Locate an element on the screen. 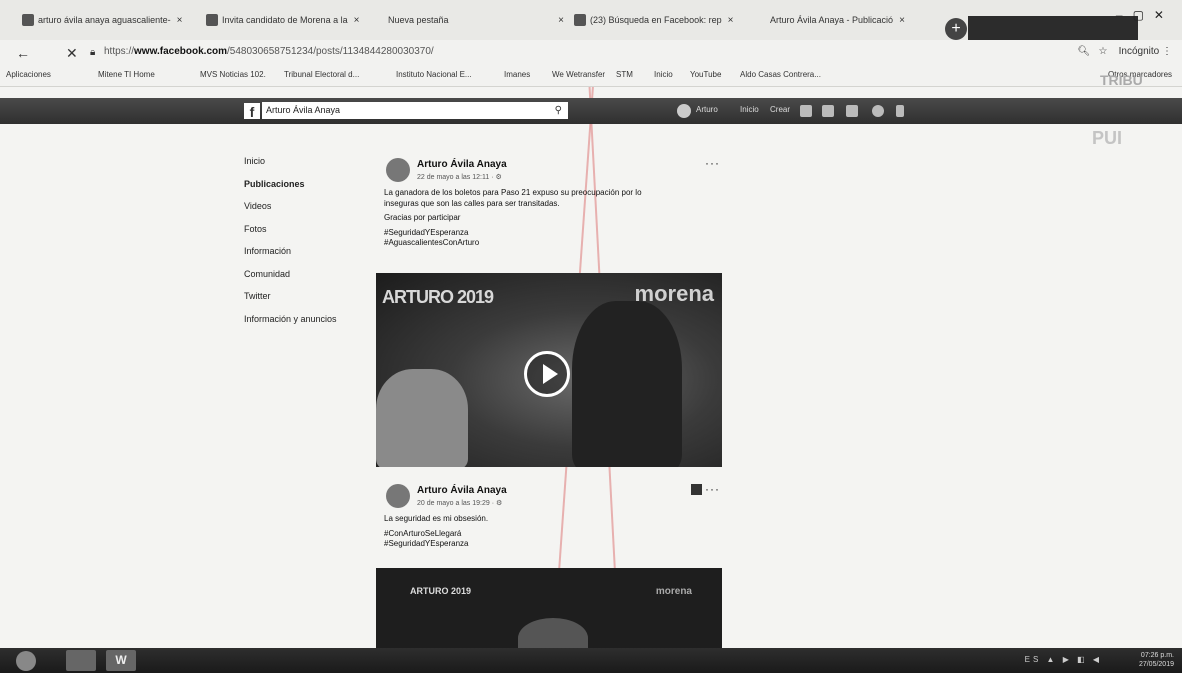 The height and width of the screenshot is (673, 1182). menu-item-videos: Videos is located at coordinates (309, 212).